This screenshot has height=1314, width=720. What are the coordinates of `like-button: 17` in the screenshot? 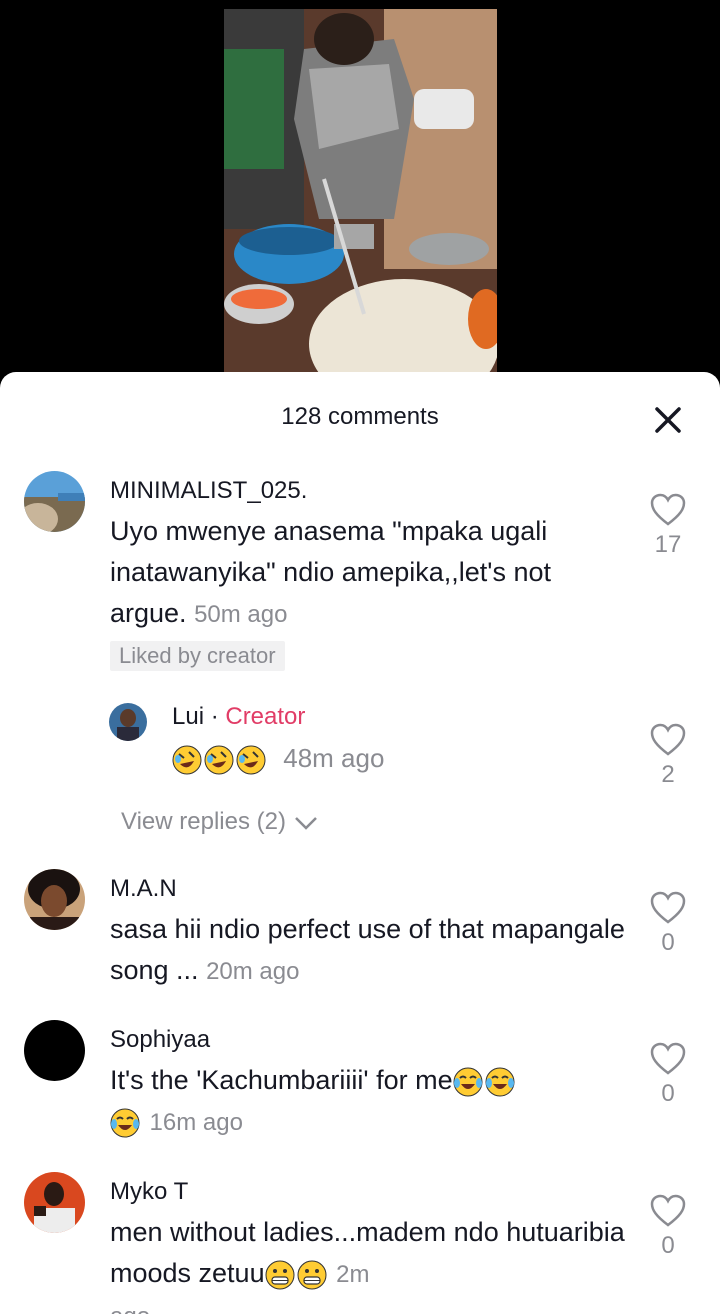 It's located at (668, 526).